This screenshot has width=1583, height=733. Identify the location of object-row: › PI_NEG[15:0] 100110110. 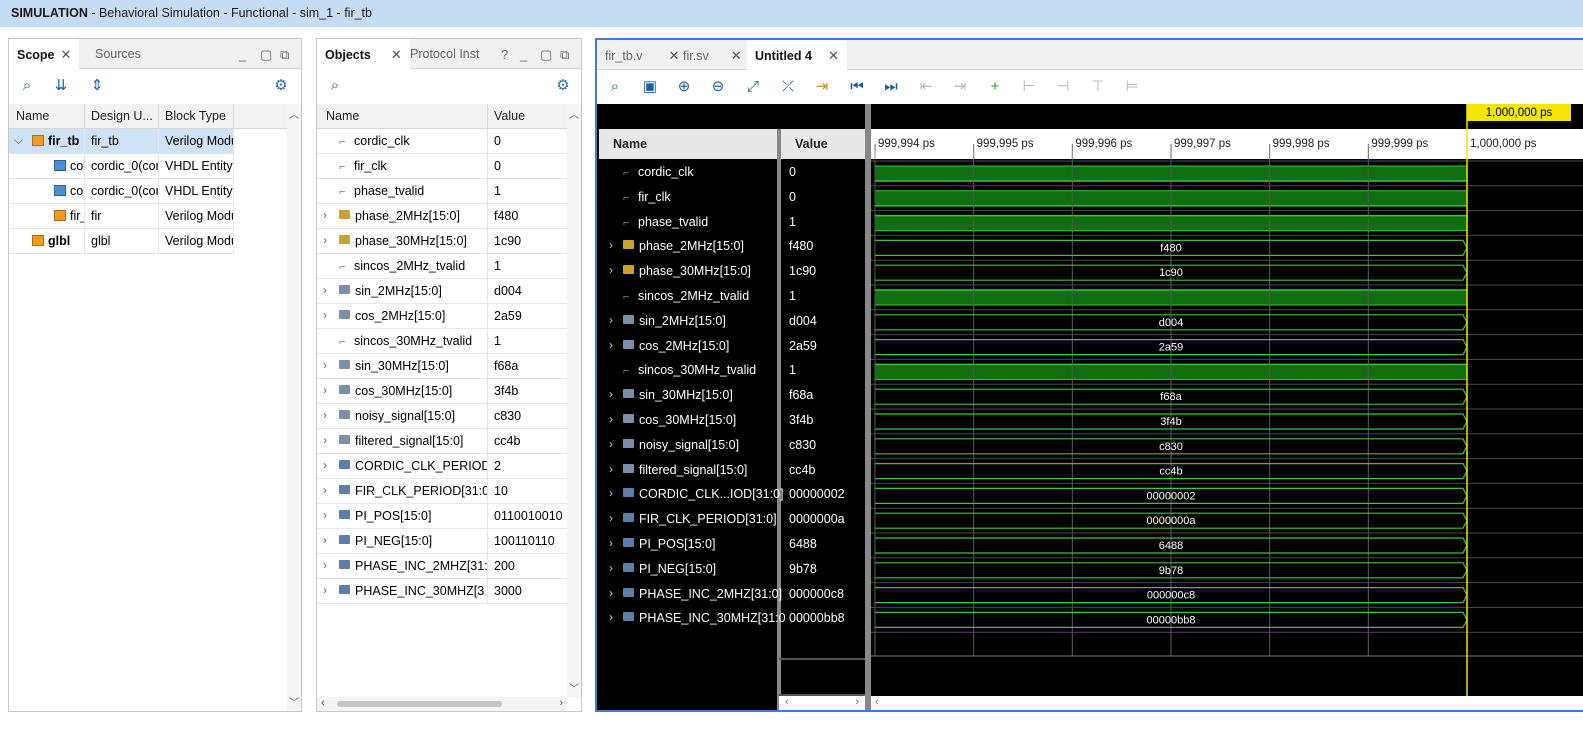
(442, 541).